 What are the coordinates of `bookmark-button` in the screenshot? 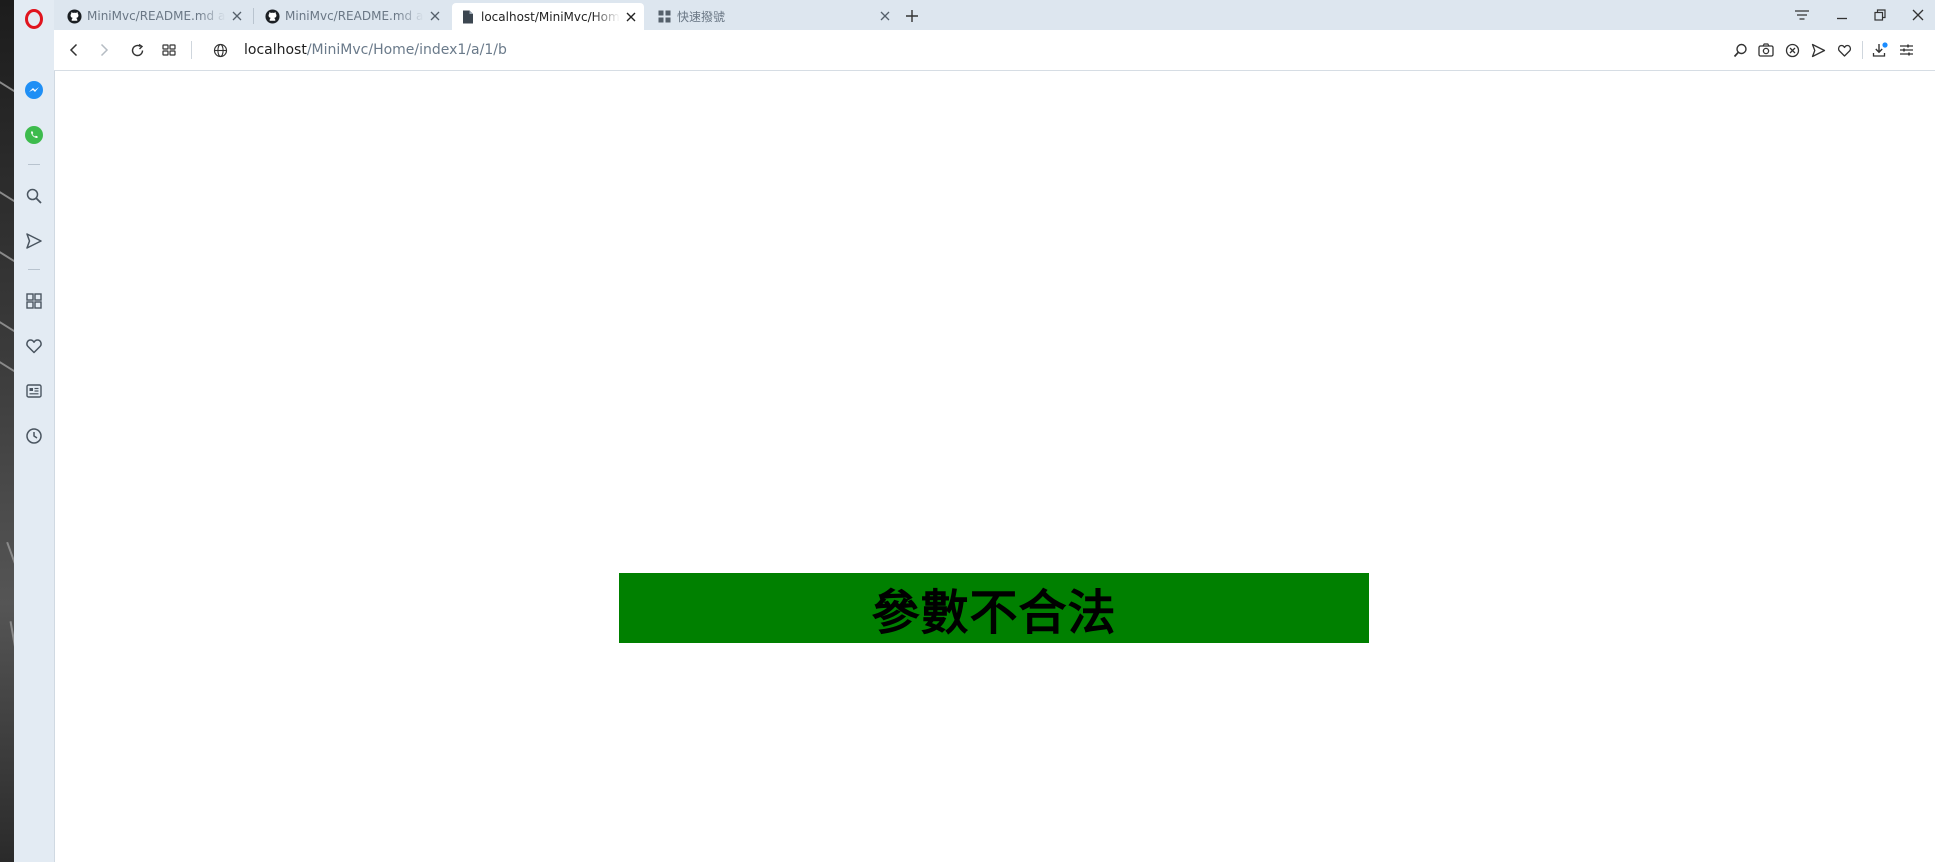 It's located at (1844, 50).